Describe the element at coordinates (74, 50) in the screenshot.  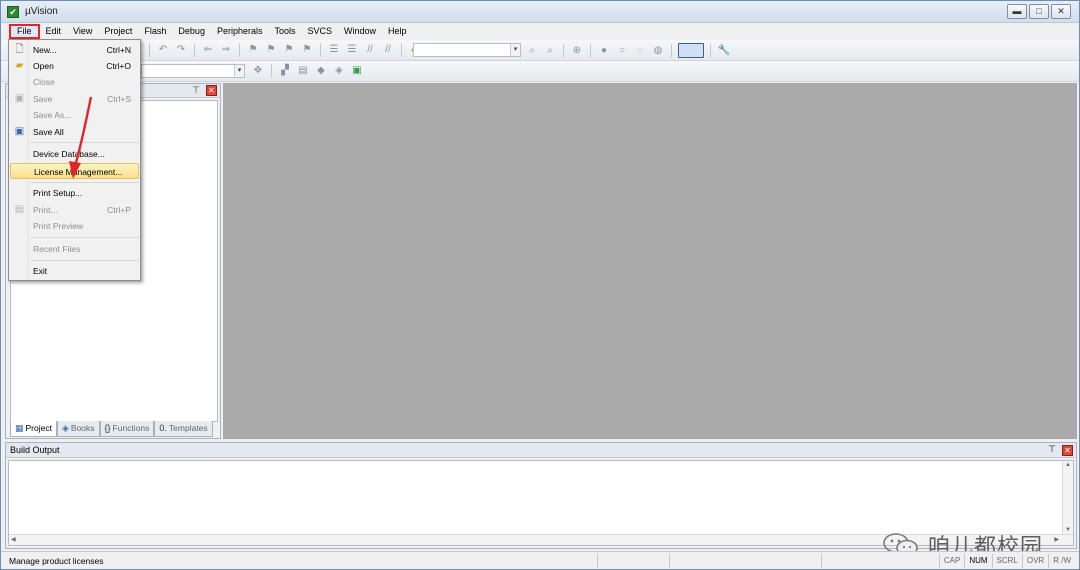
I see `menu-item-new: 🗋 New... Ctrl+N` at that location.